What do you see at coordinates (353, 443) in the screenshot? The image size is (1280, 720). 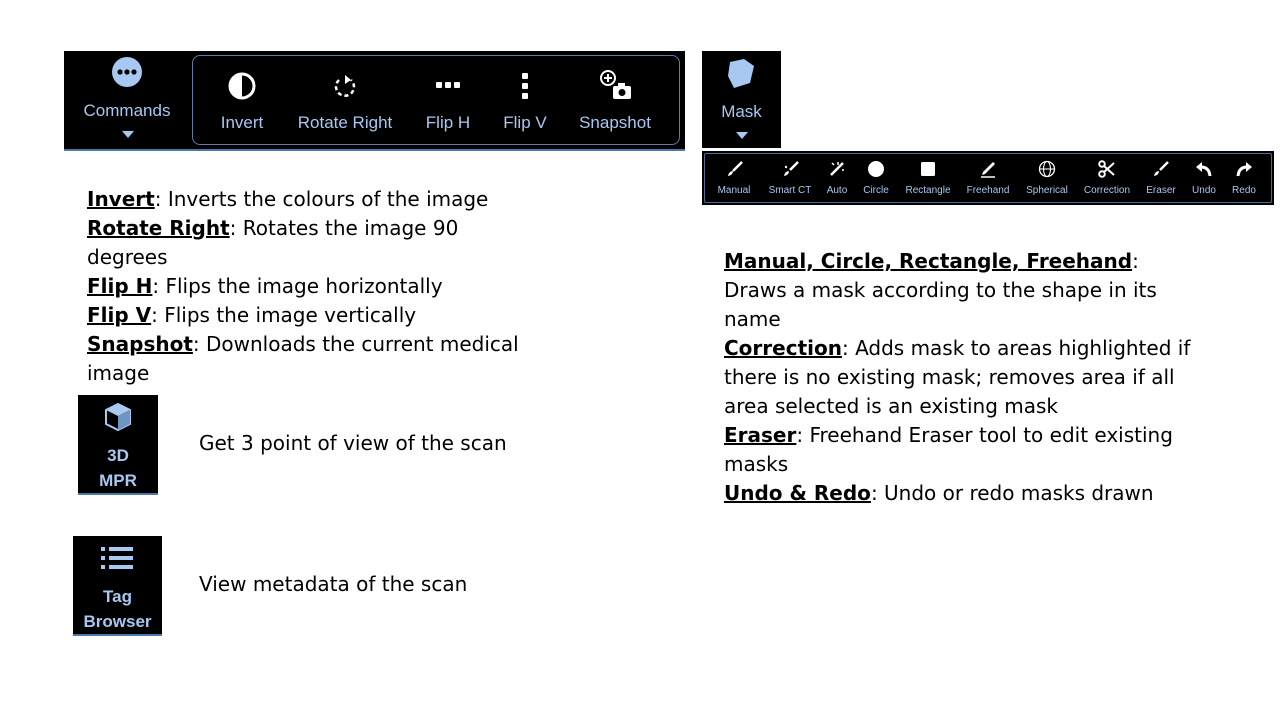 I see `3d-mpr-caption: Get 3 point of view of the scan` at bounding box center [353, 443].